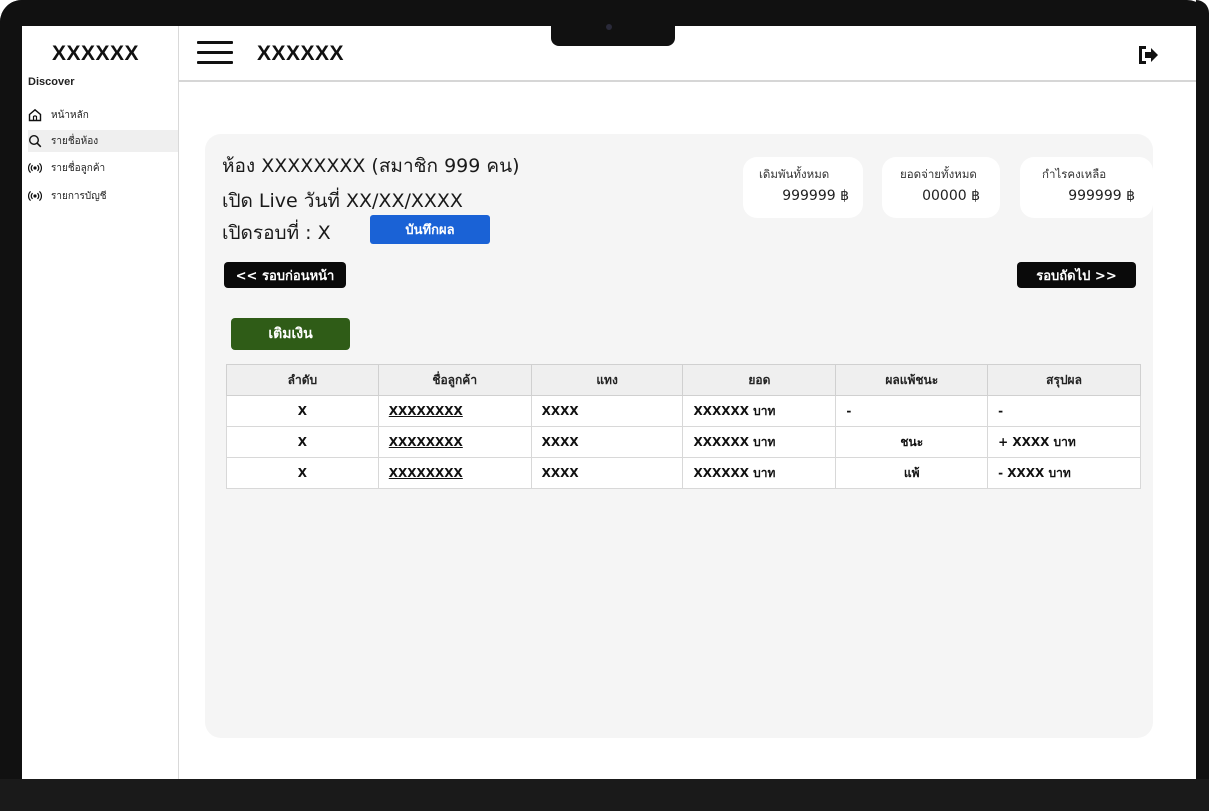 Image resolution: width=1209 pixels, height=811 pixels. I want to click on cell-summary: - XXXX บาท, so click(1064, 473).